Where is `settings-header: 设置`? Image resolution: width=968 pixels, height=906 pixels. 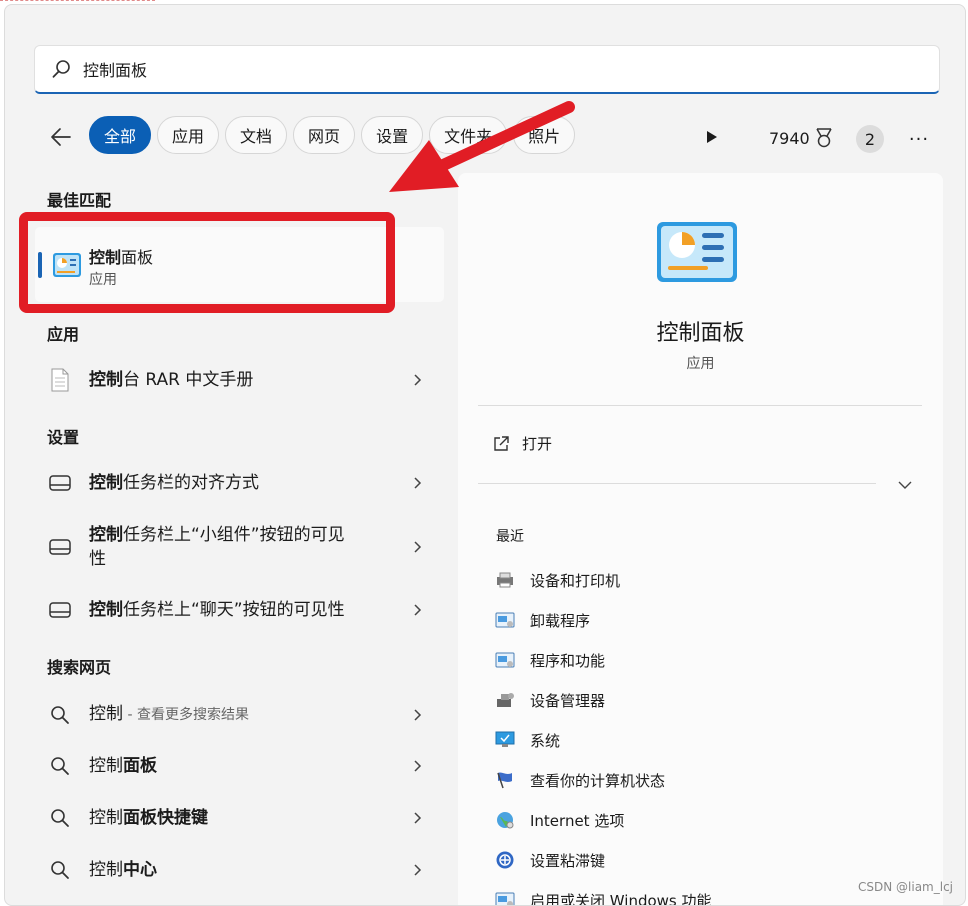 settings-header: 设置 is located at coordinates (63, 437).